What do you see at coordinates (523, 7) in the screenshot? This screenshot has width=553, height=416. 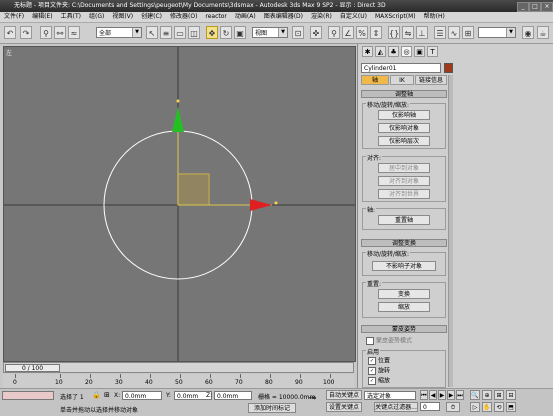 I see `minimize-button: _` at bounding box center [523, 7].